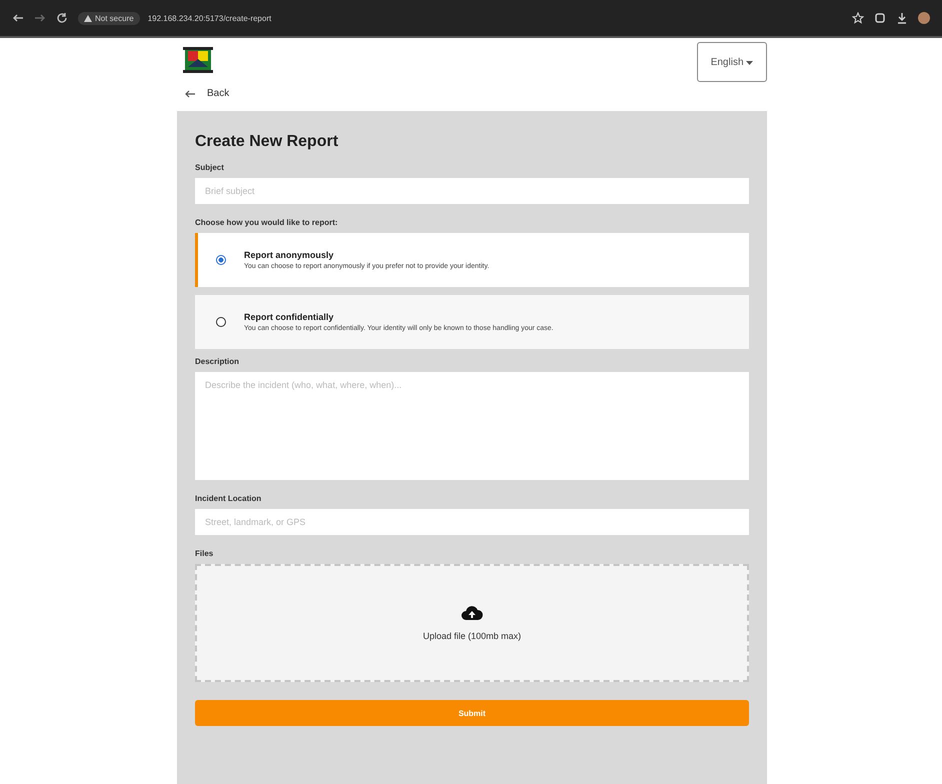 The width and height of the screenshot is (942, 784). What do you see at coordinates (210, 18) in the screenshot?
I see `url-text: 192.168.234.20:5173/create-report` at bounding box center [210, 18].